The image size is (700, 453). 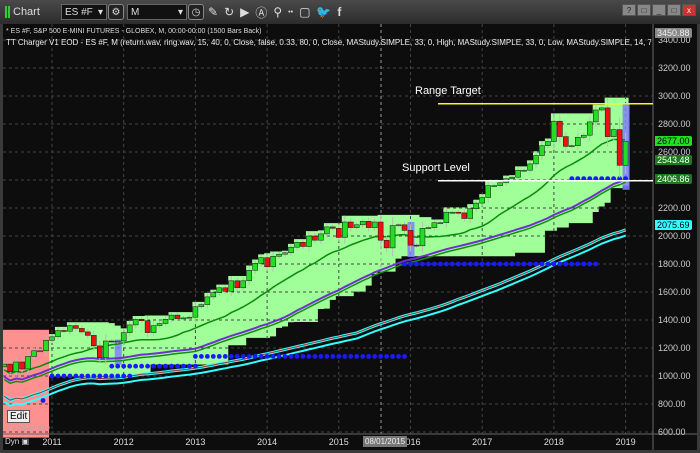 What do you see at coordinates (244, 12) in the screenshot?
I see `play-icon: ▶` at bounding box center [244, 12].